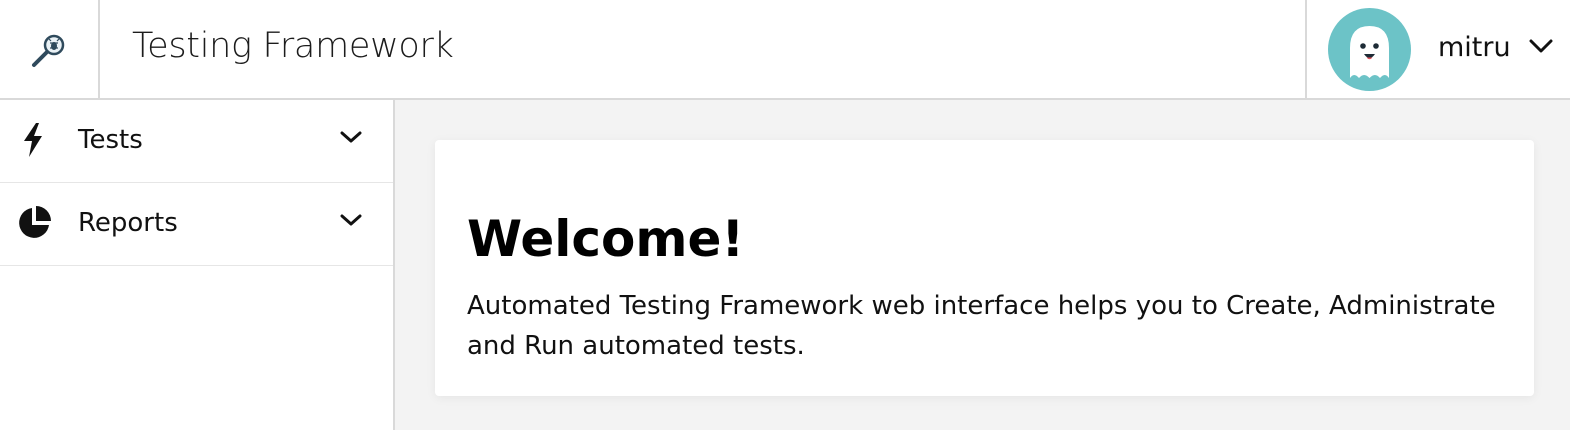  Describe the element at coordinates (128, 223) in the screenshot. I see `sidebar-item-label: Reports` at that location.